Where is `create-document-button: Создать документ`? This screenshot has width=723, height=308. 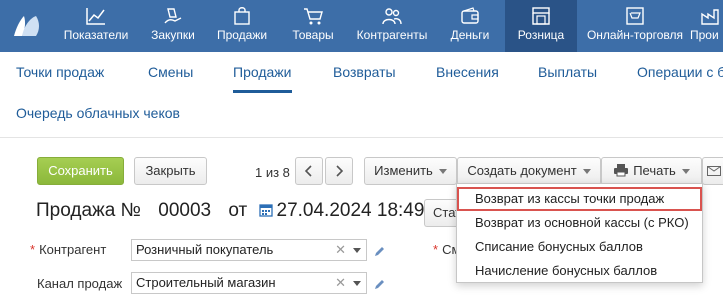
create-document-button: Создать документ is located at coordinates (529, 171).